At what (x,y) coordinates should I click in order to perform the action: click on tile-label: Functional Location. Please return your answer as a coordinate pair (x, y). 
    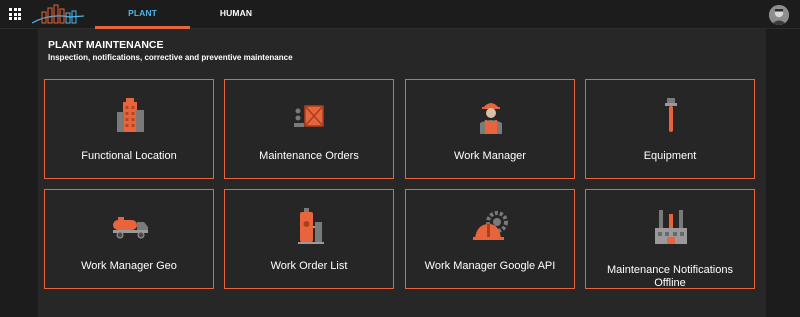
    Looking at the image, I should click on (129, 156).